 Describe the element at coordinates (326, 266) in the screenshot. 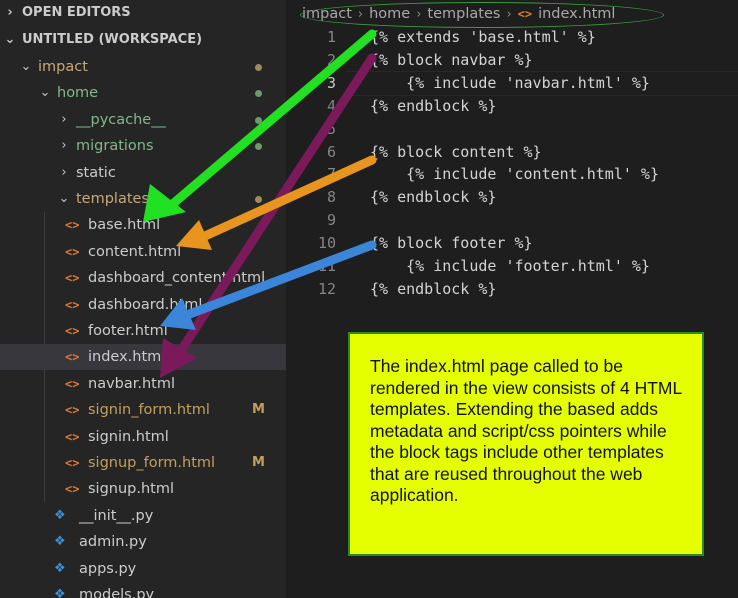

I see `line-number: 11` at that location.